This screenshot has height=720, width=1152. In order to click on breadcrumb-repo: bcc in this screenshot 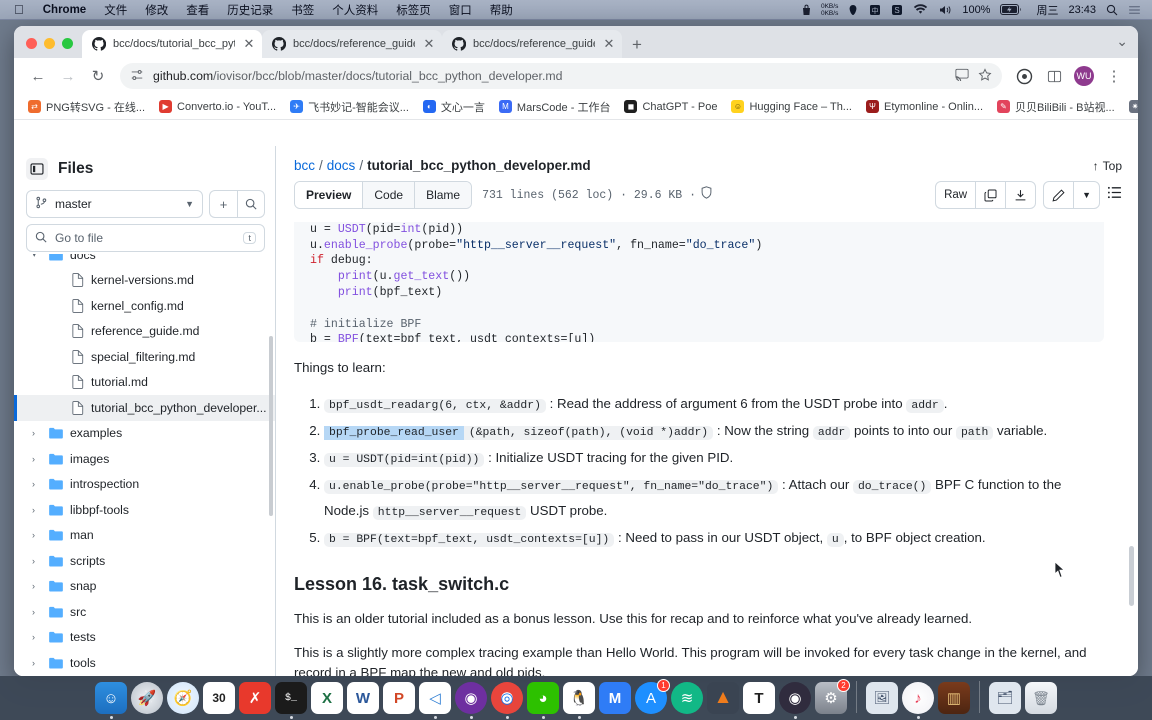, I will do `click(304, 165)`.